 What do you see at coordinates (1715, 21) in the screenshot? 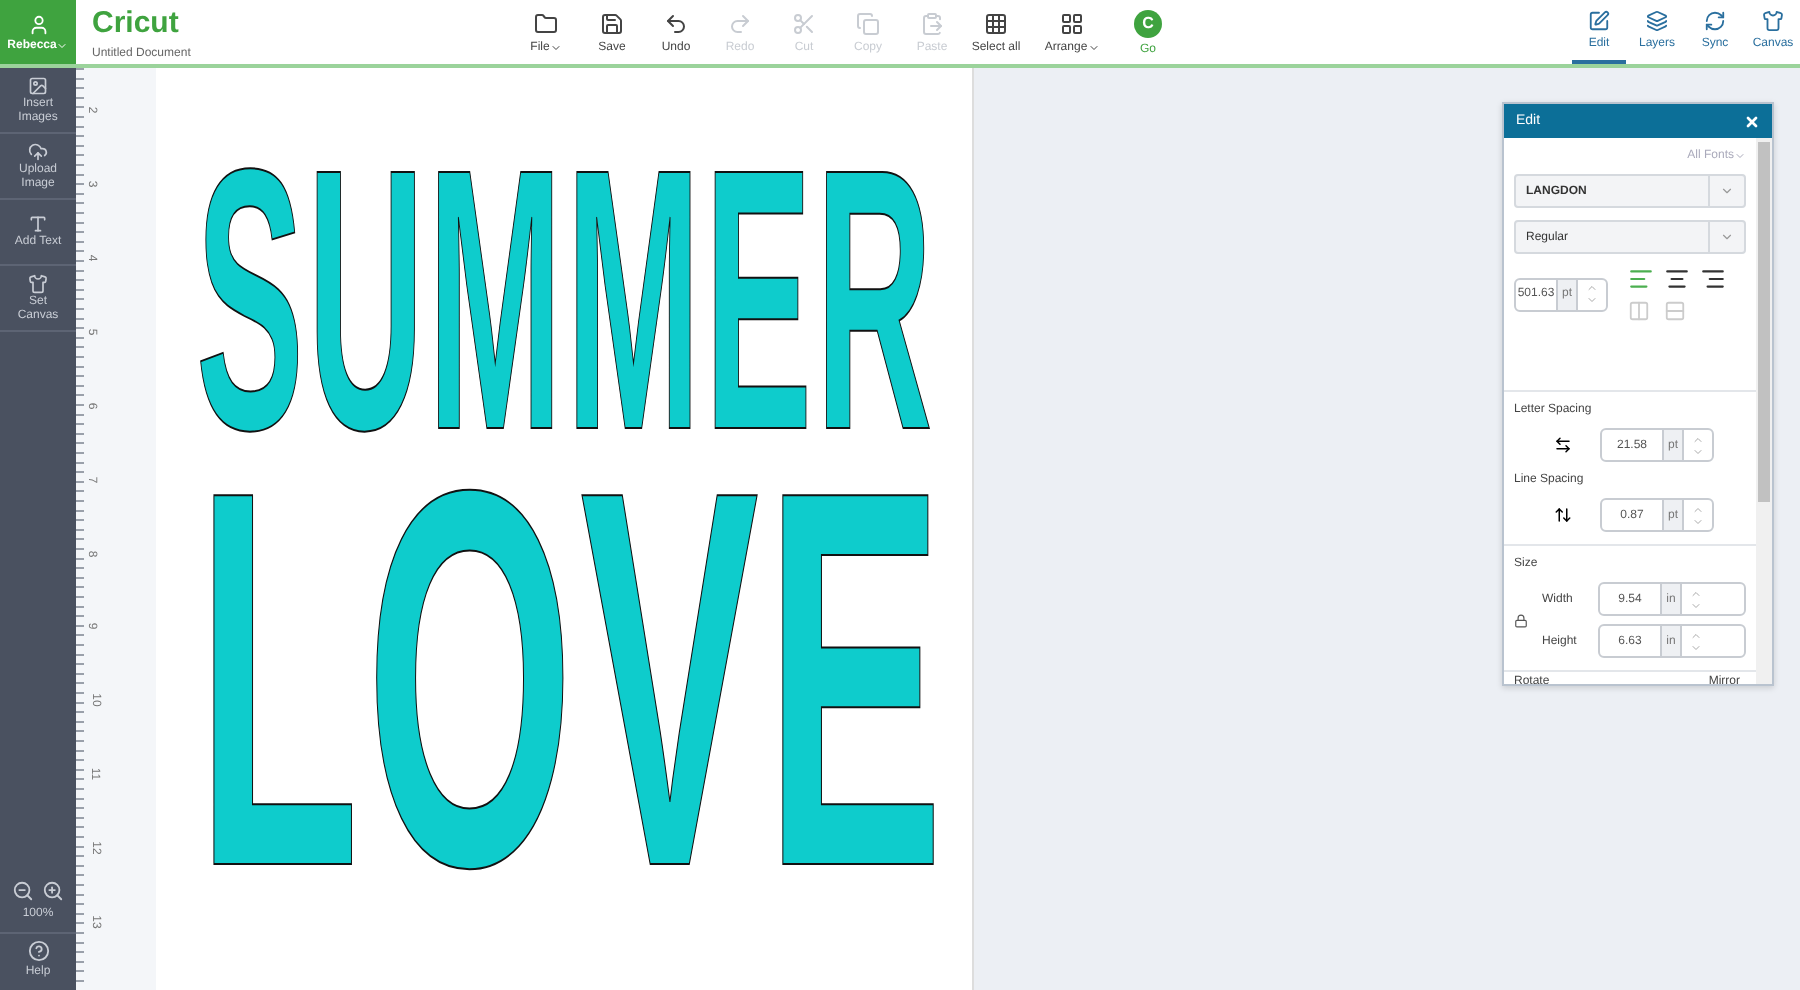
I see `sync-icon` at bounding box center [1715, 21].